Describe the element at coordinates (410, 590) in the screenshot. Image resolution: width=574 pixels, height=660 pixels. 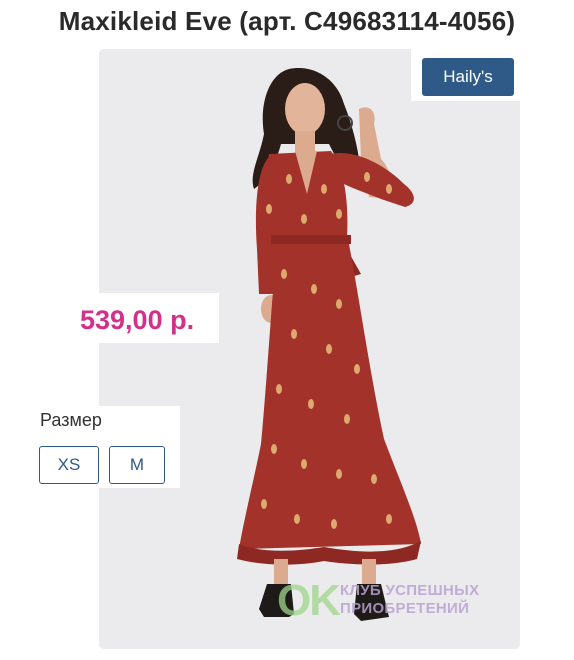
I see `watermark-line-1: КЛУБ УСПЕШНЫХ` at that location.